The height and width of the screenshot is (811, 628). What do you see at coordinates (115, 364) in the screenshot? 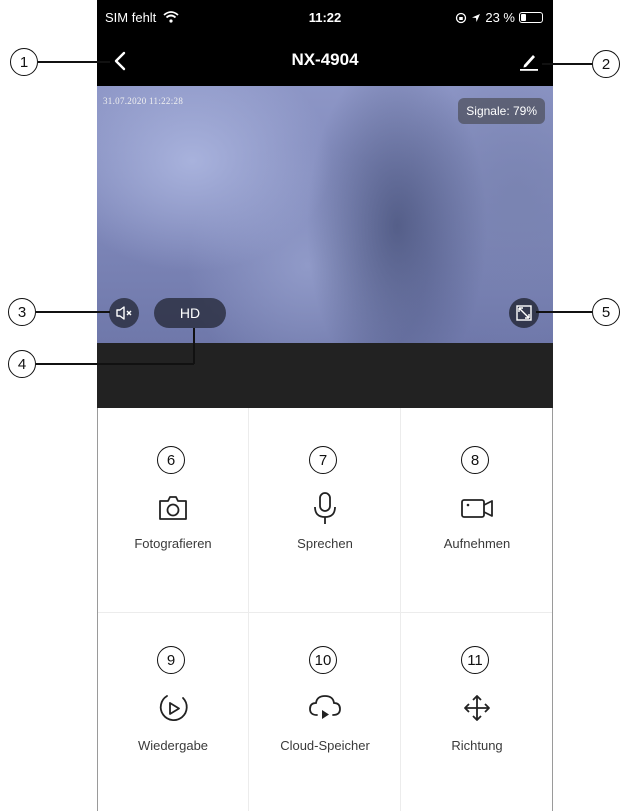
I see `callout-4-line` at bounding box center [115, 364].